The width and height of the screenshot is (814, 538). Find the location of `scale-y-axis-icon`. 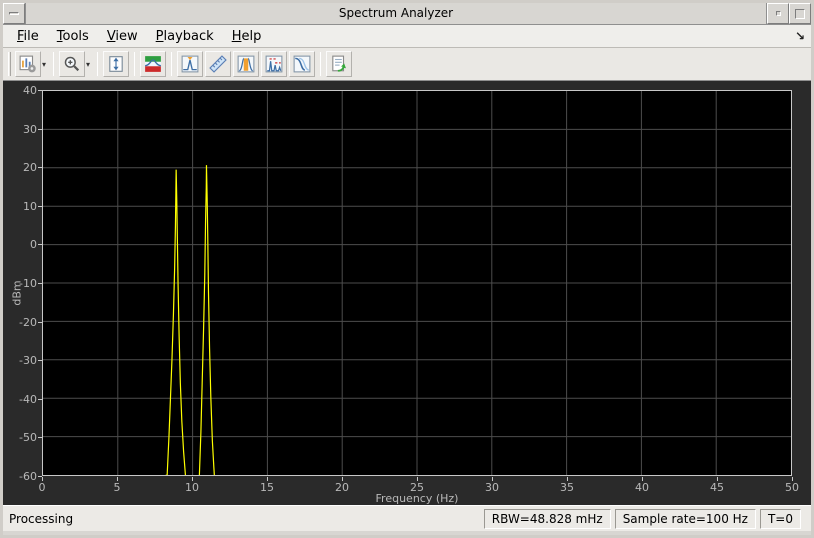

scale-y-axis-icon is located at coordinates (116, 64).